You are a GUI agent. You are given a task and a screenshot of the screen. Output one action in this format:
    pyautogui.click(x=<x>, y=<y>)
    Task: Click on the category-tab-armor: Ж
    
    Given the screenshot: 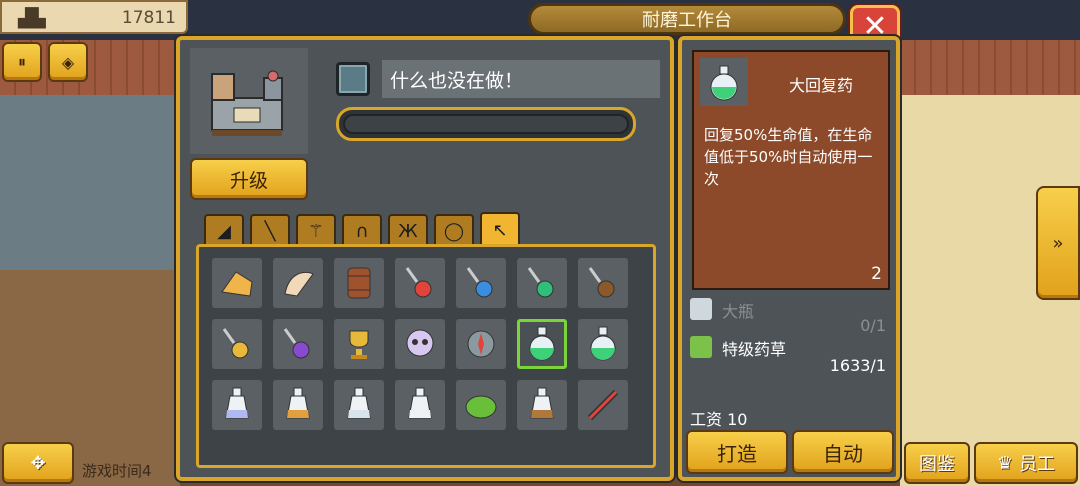 What is the action you would take?
    pyautogui.click(x=408, y=230)
    